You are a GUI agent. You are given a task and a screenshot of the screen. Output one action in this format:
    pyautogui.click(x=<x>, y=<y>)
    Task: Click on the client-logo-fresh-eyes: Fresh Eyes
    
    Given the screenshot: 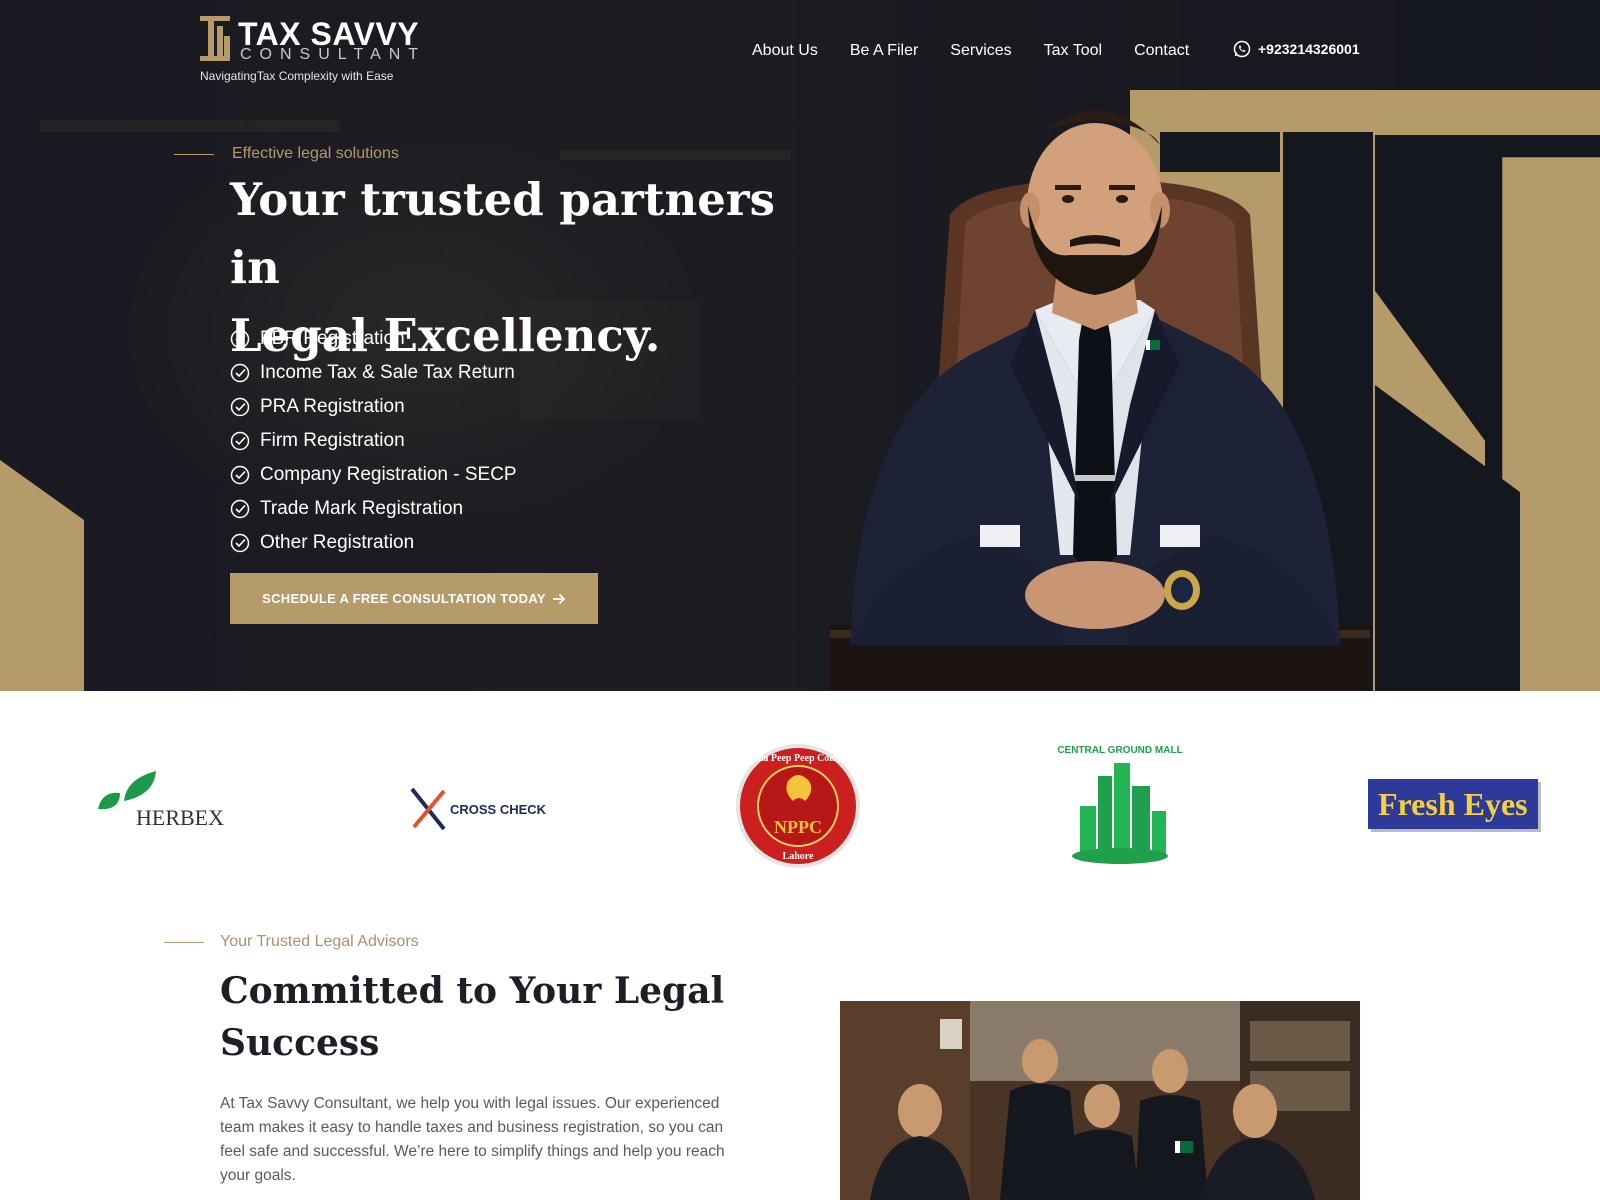 What is the action you would take?
    pyautogui.click(x=1453, y=804)
    